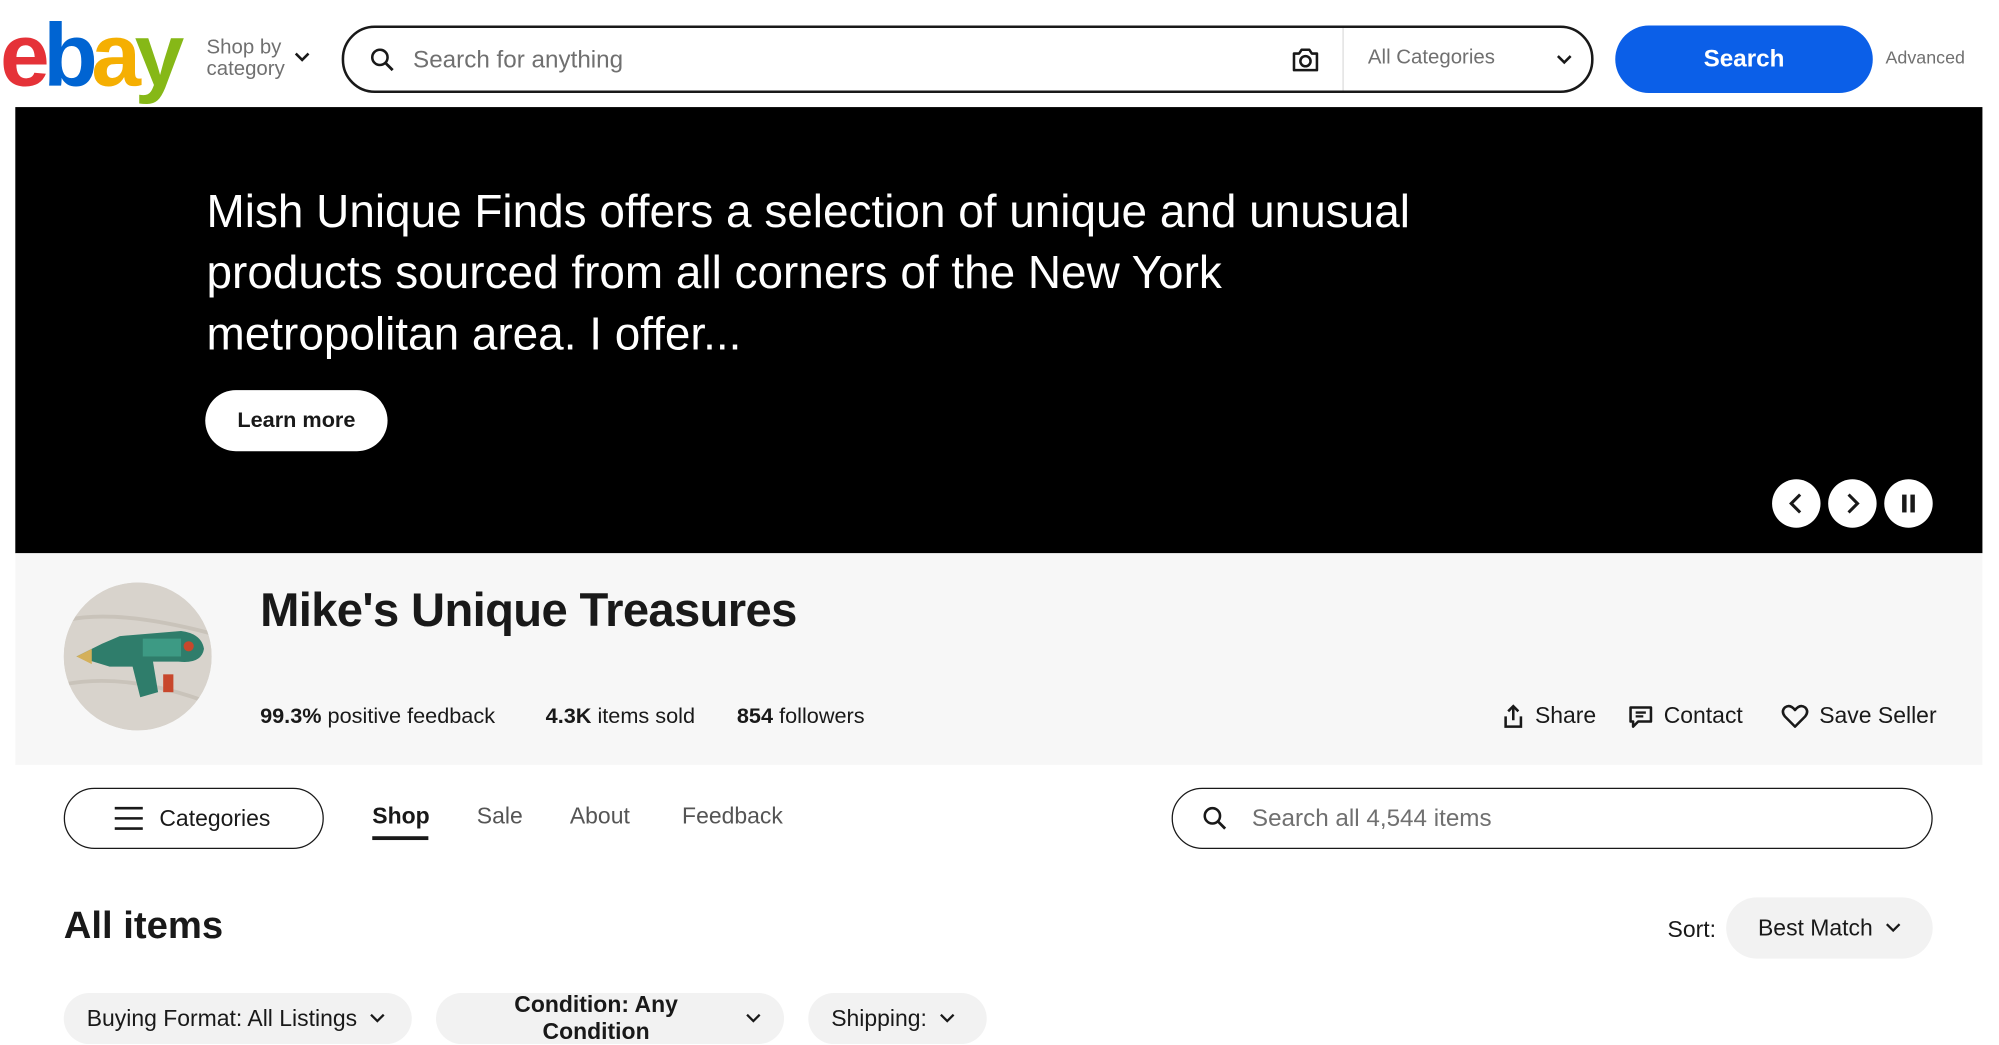 This screenshot has width=1999, height=1045. What do you see at coordinates (128, 818) in the screenshot?
I see `menu-icon` at bounding box center [128, 818].